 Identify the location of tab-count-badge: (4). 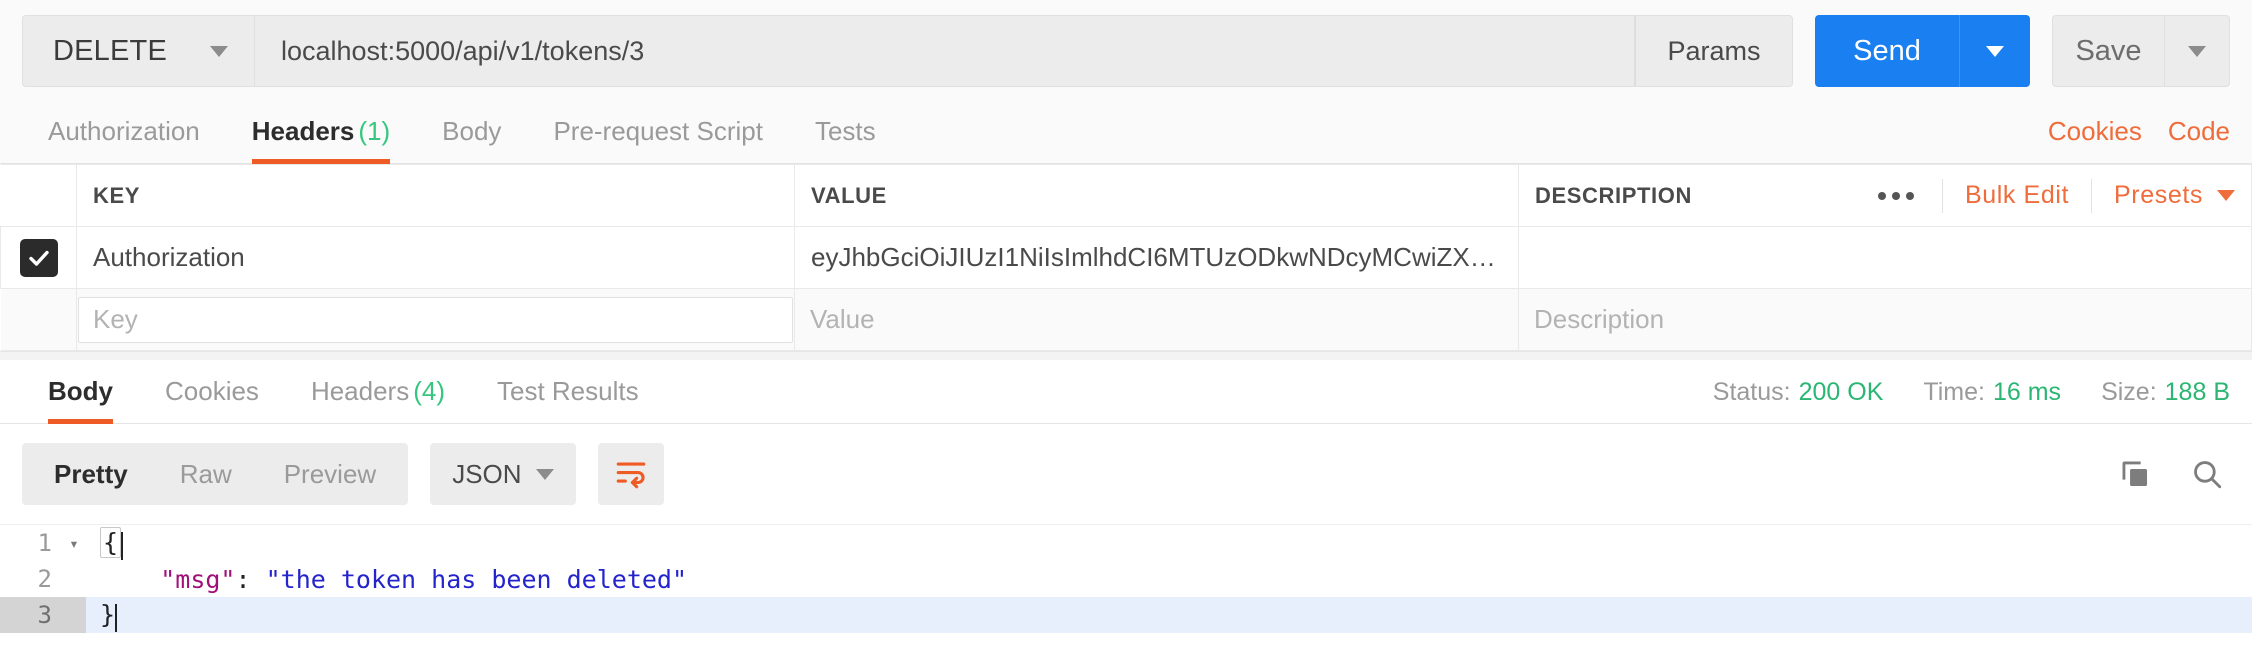
(429, 391).